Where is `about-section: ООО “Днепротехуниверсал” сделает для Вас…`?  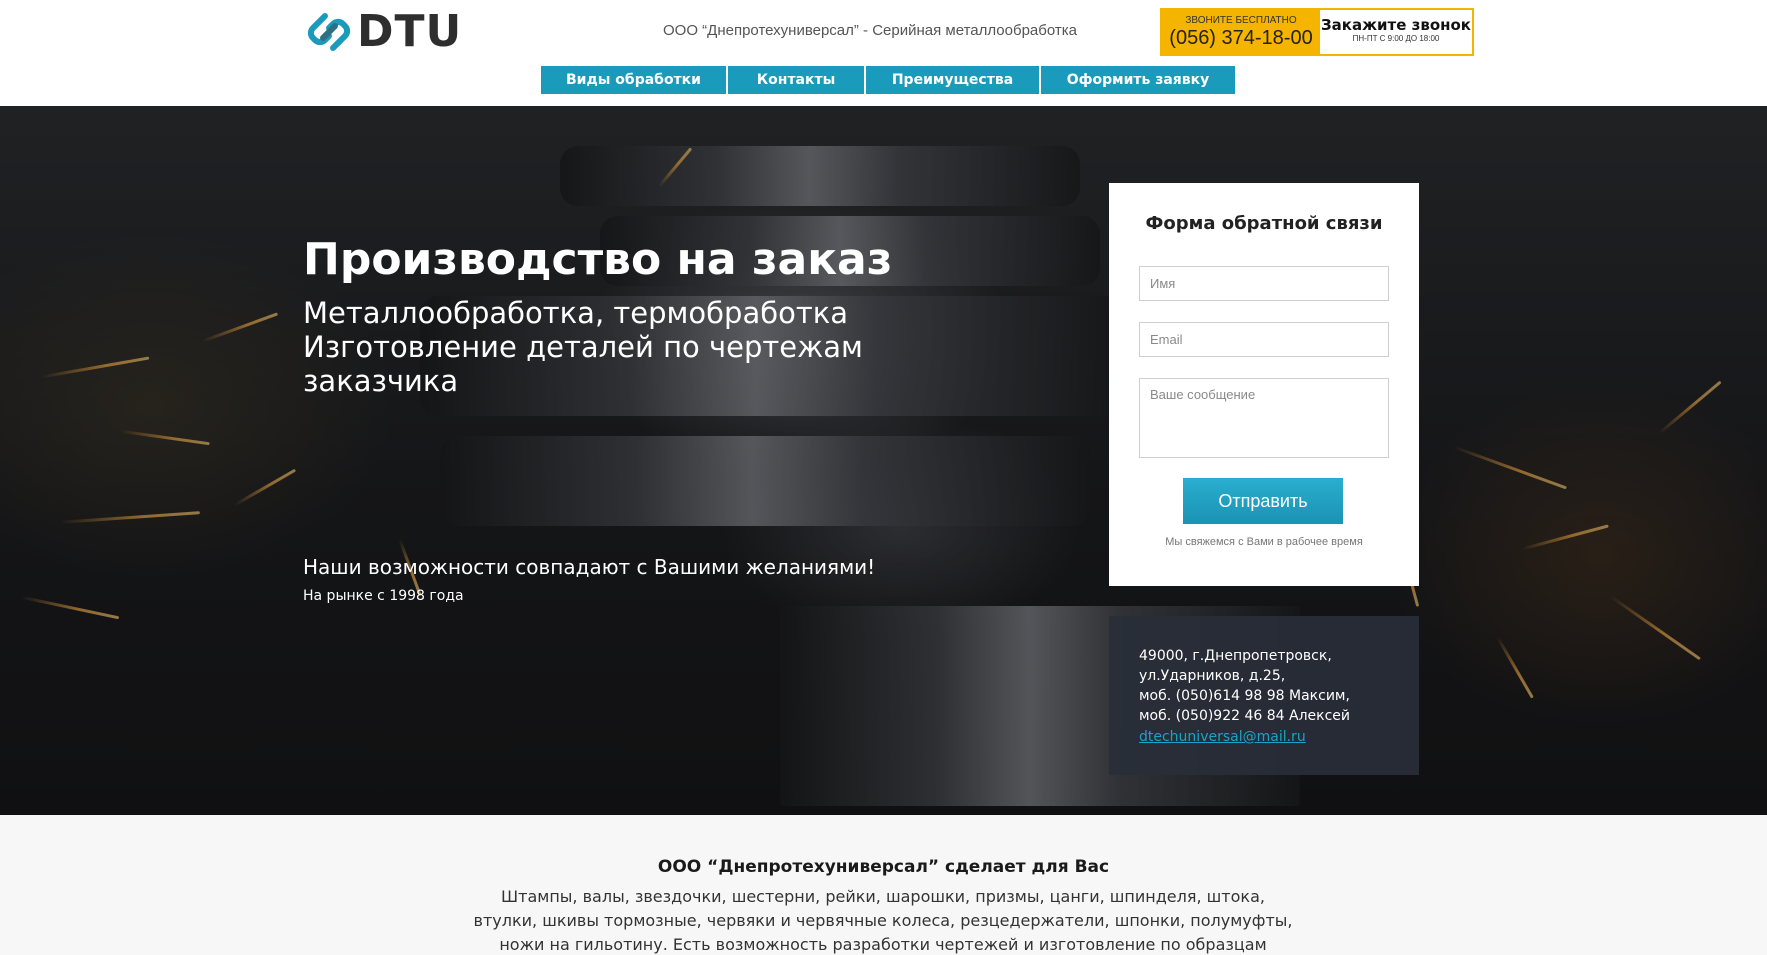 about-section: ООО “Днепротехуниверсал” сделает для Вас… is located at coordinates (883, 885).